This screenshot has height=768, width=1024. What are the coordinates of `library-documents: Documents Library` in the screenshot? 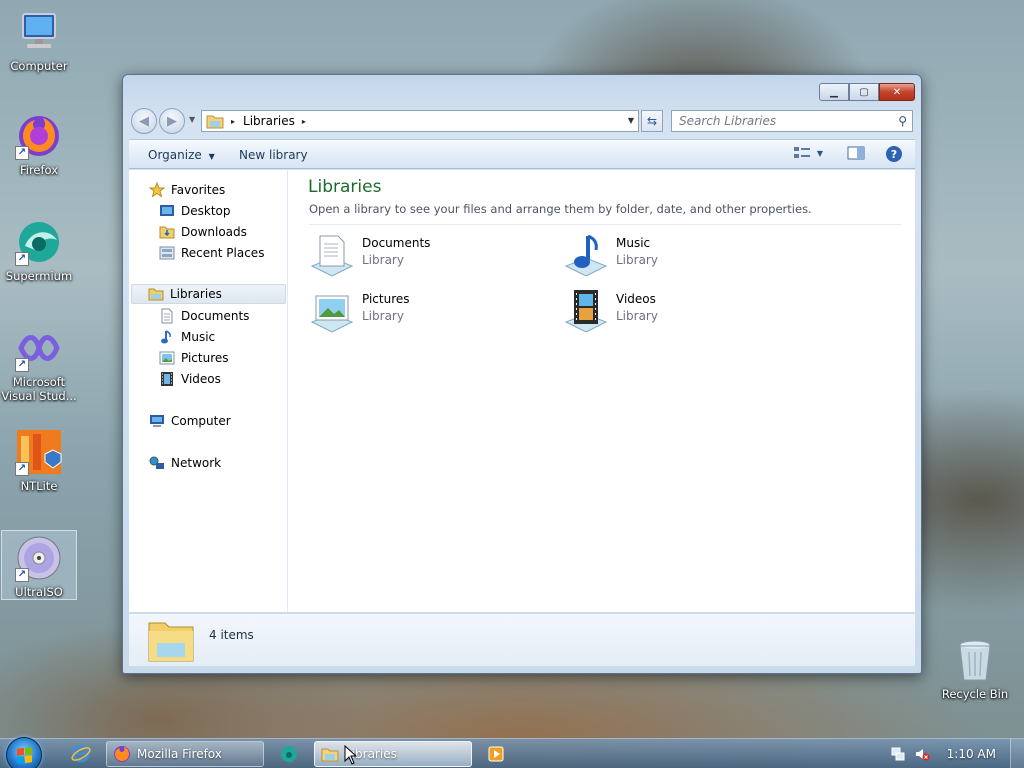 It's located at (423, 257).